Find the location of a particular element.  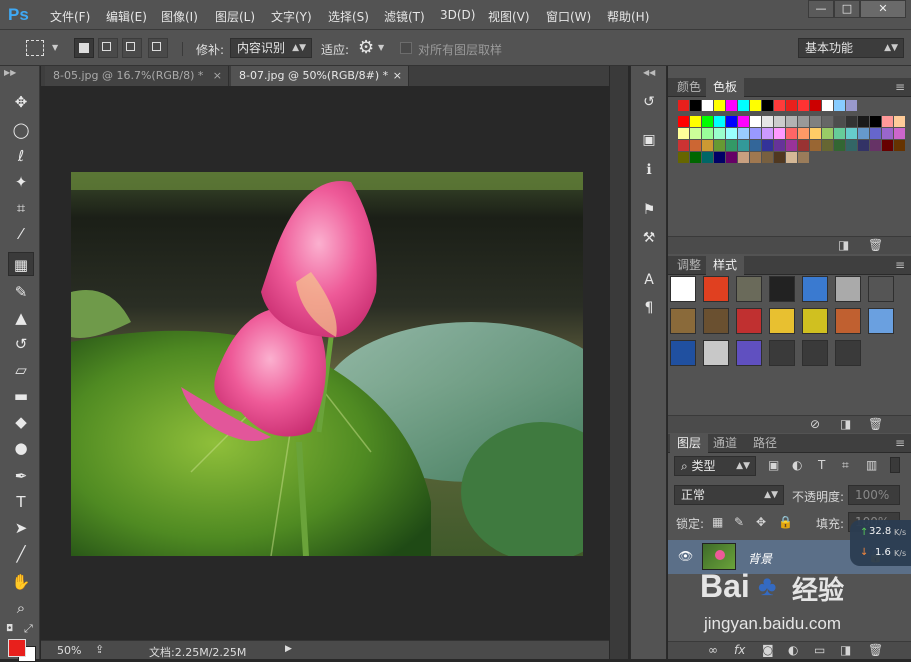

status-menu-icon: ▶ is located at coordinates (288, 649).